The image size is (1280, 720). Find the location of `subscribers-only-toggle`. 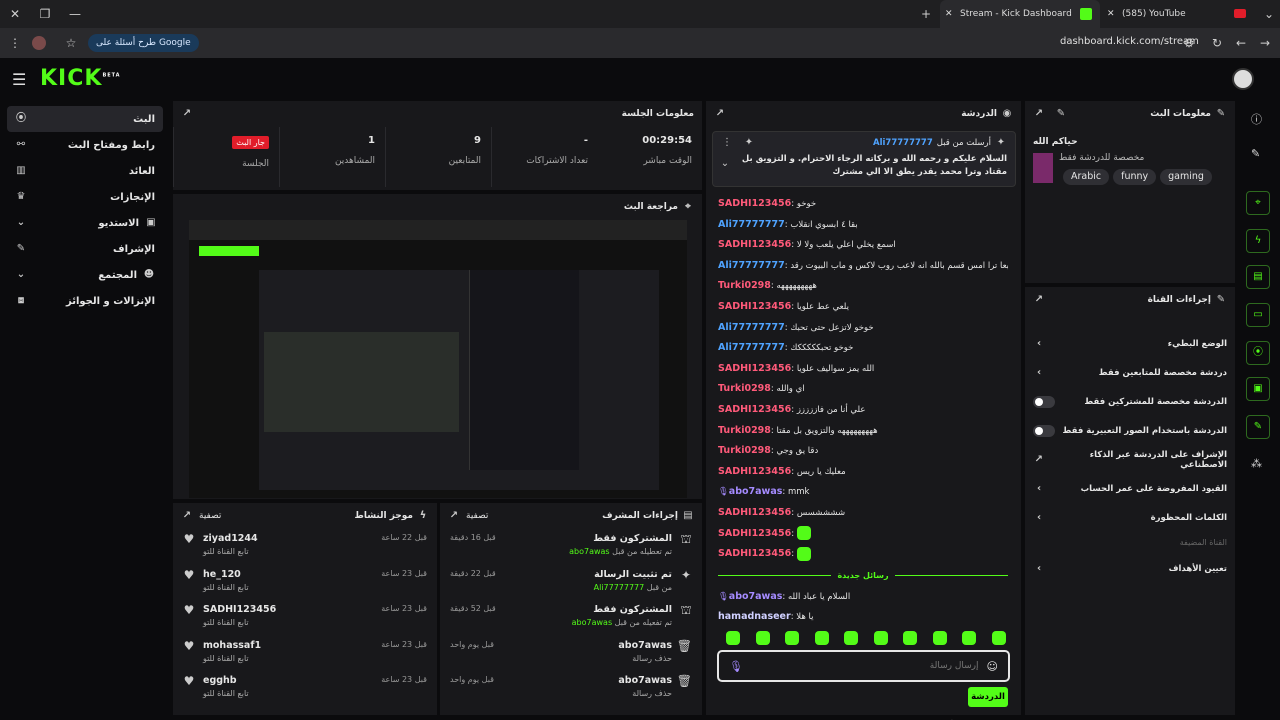

subscribers-only-toggle is located at coordinates (1044, 401).